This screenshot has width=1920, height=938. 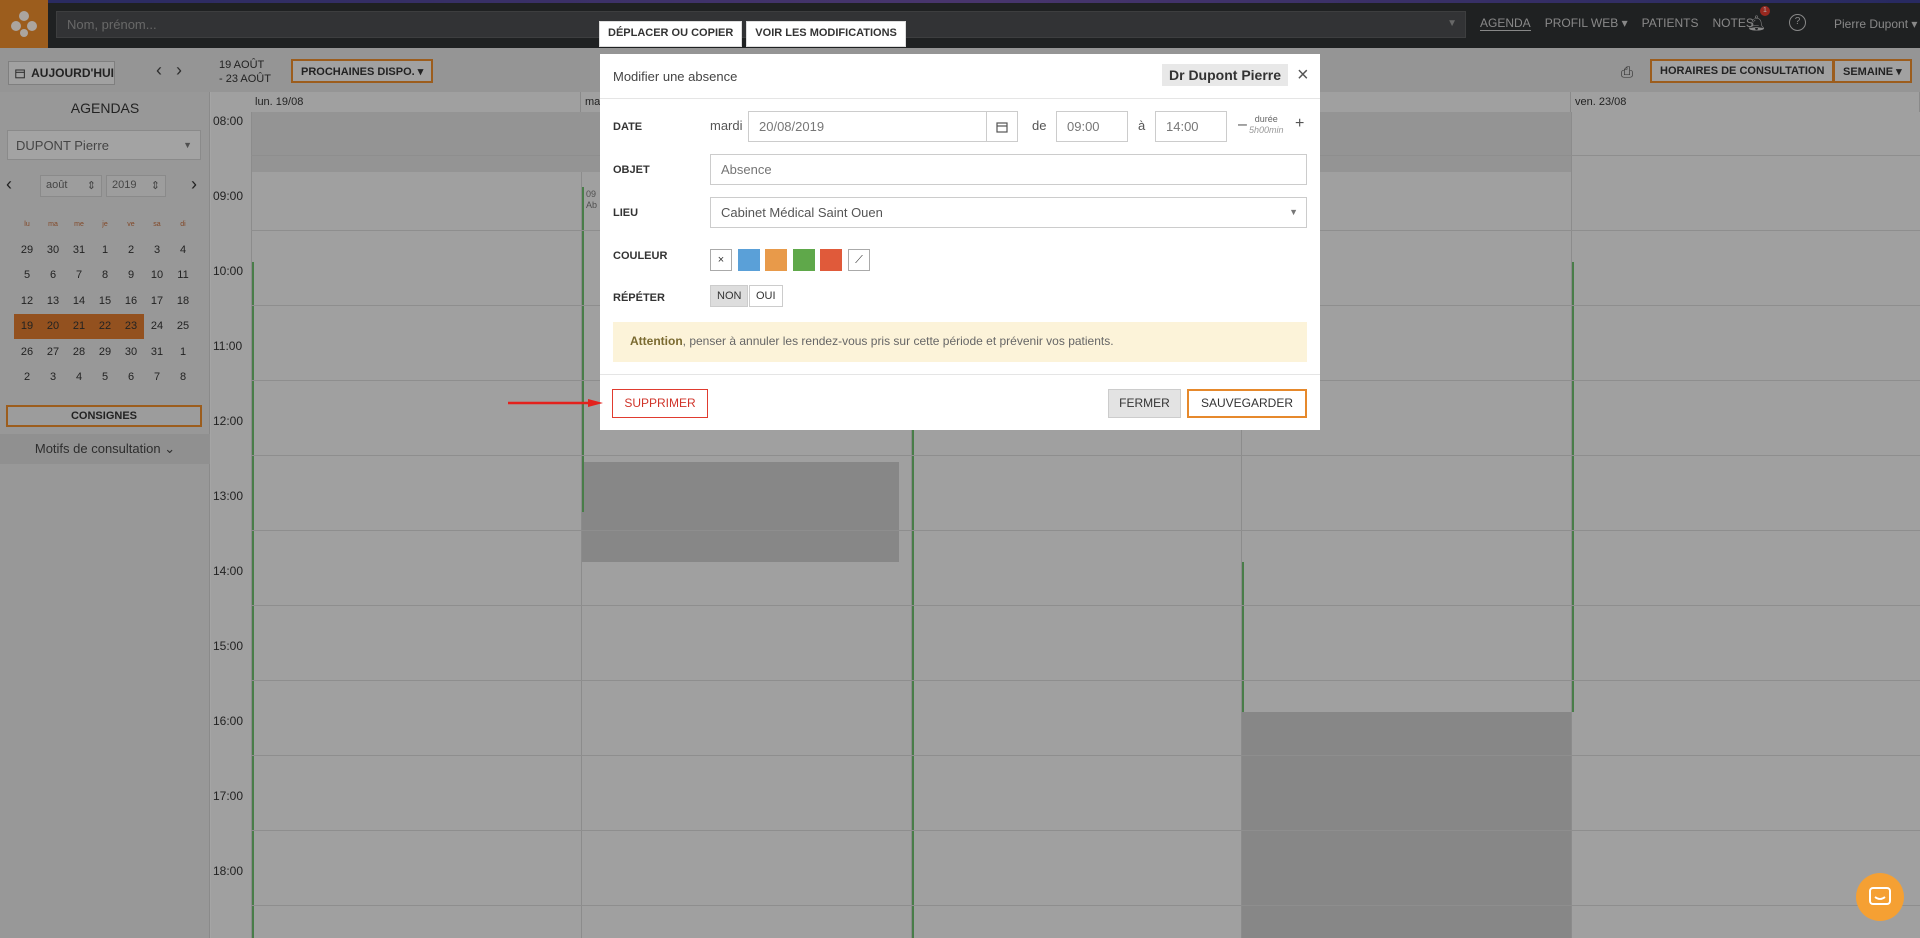 What do you see at coordinates (726, 125) in the screenshot?
I see `weekday-text: mardi` at bounding box center [726, 125].